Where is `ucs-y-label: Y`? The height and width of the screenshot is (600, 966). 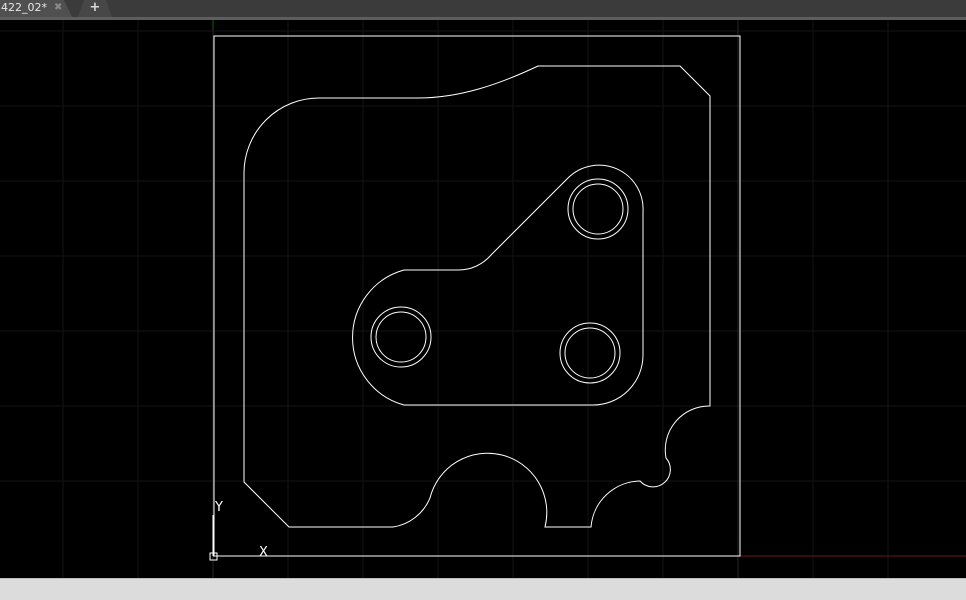 ucs-y-label: Y is located at coordinates (218, 507).